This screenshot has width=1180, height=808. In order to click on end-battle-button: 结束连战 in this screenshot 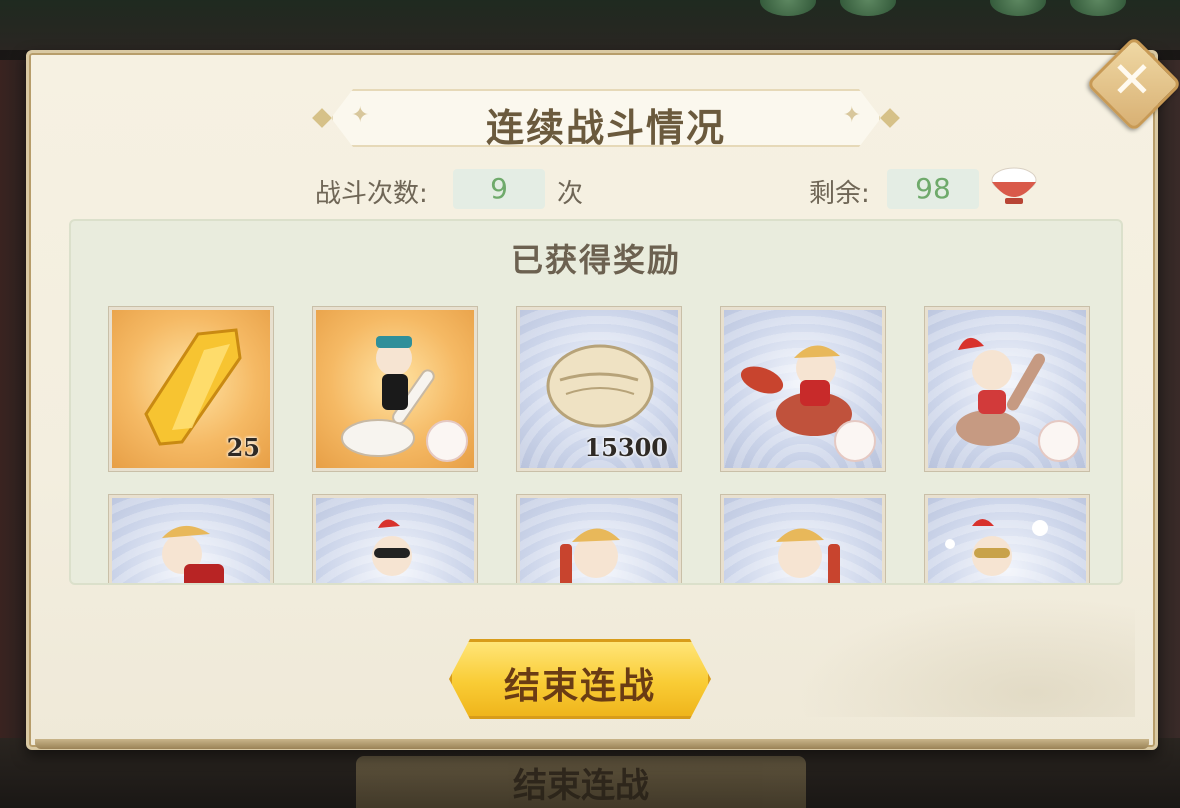, I will do `click(580, 679)`.